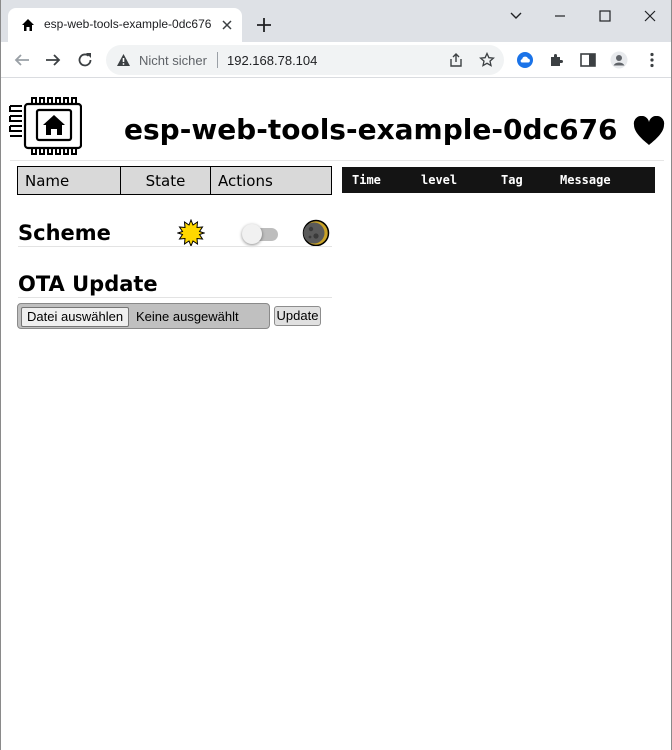 Image resolution: width=672 pixels, height=750 pixels. What do you see at coordinates (75, 317) in the screenshot?
I see `choose-file-button: Datei auswählen` at bounding box center [75, 317].